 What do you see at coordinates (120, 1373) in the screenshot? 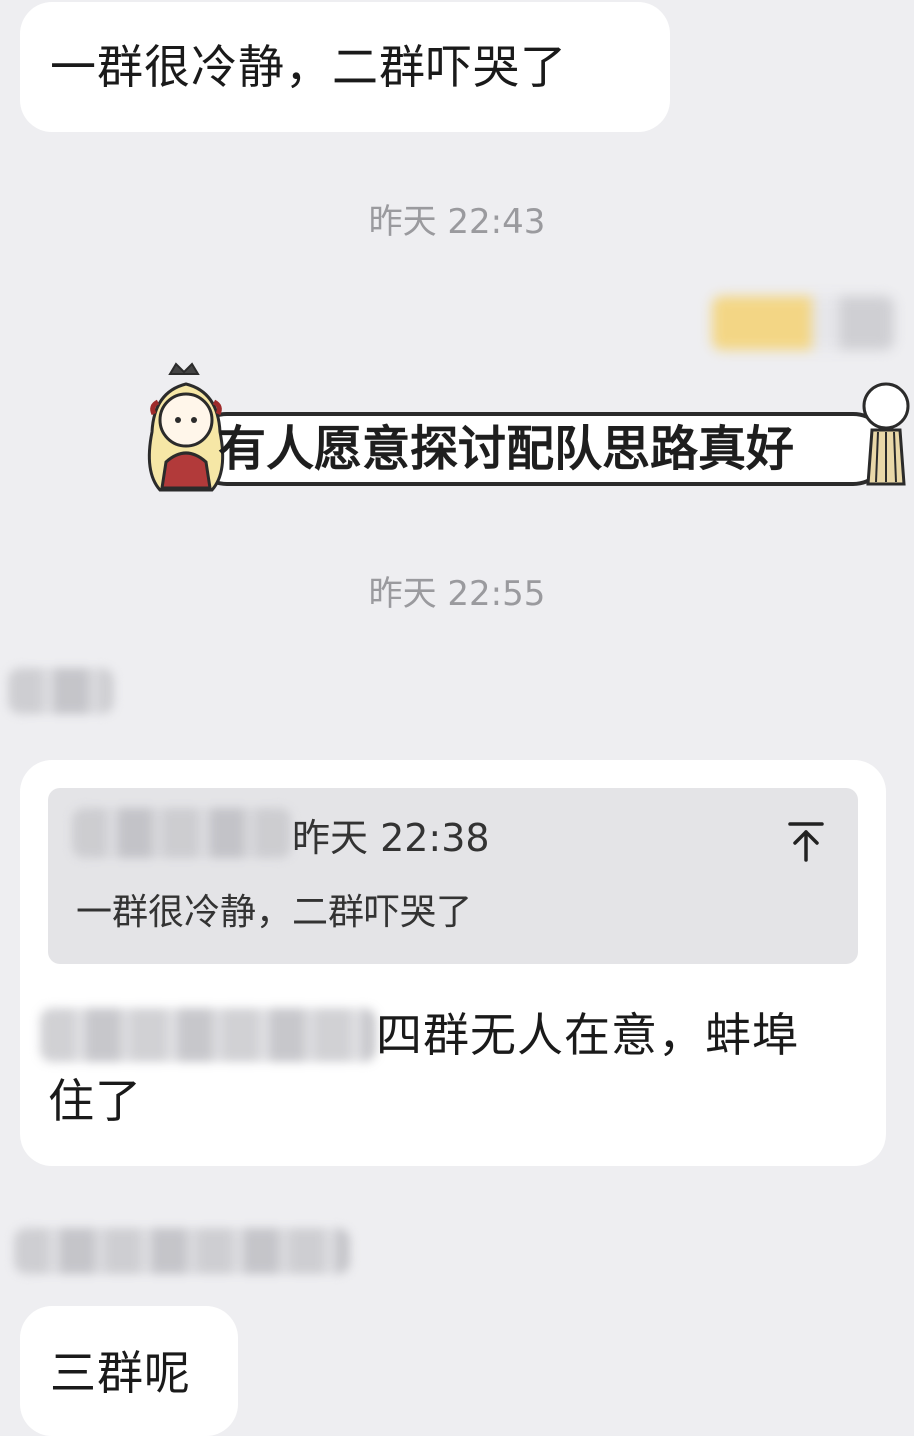
I see `message-text: 三群呢` at bounding box center [120, 1373].